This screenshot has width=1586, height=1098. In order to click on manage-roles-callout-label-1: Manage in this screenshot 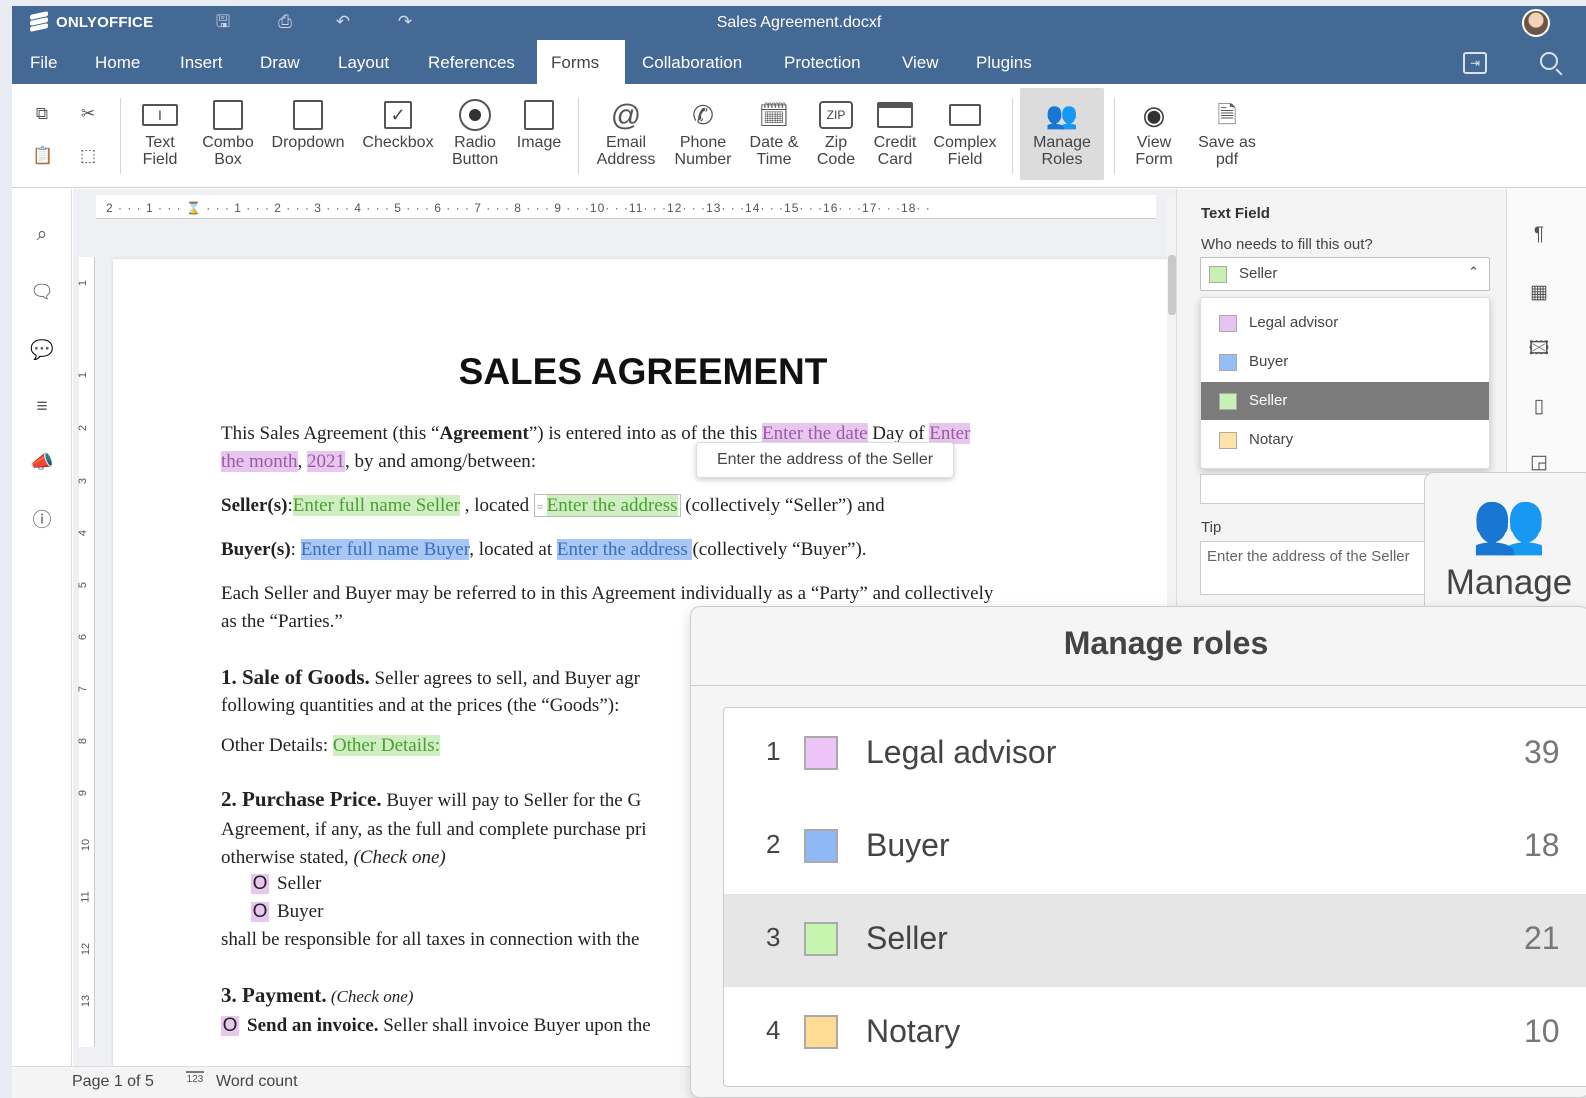, I will do `click(1509, 582)`.